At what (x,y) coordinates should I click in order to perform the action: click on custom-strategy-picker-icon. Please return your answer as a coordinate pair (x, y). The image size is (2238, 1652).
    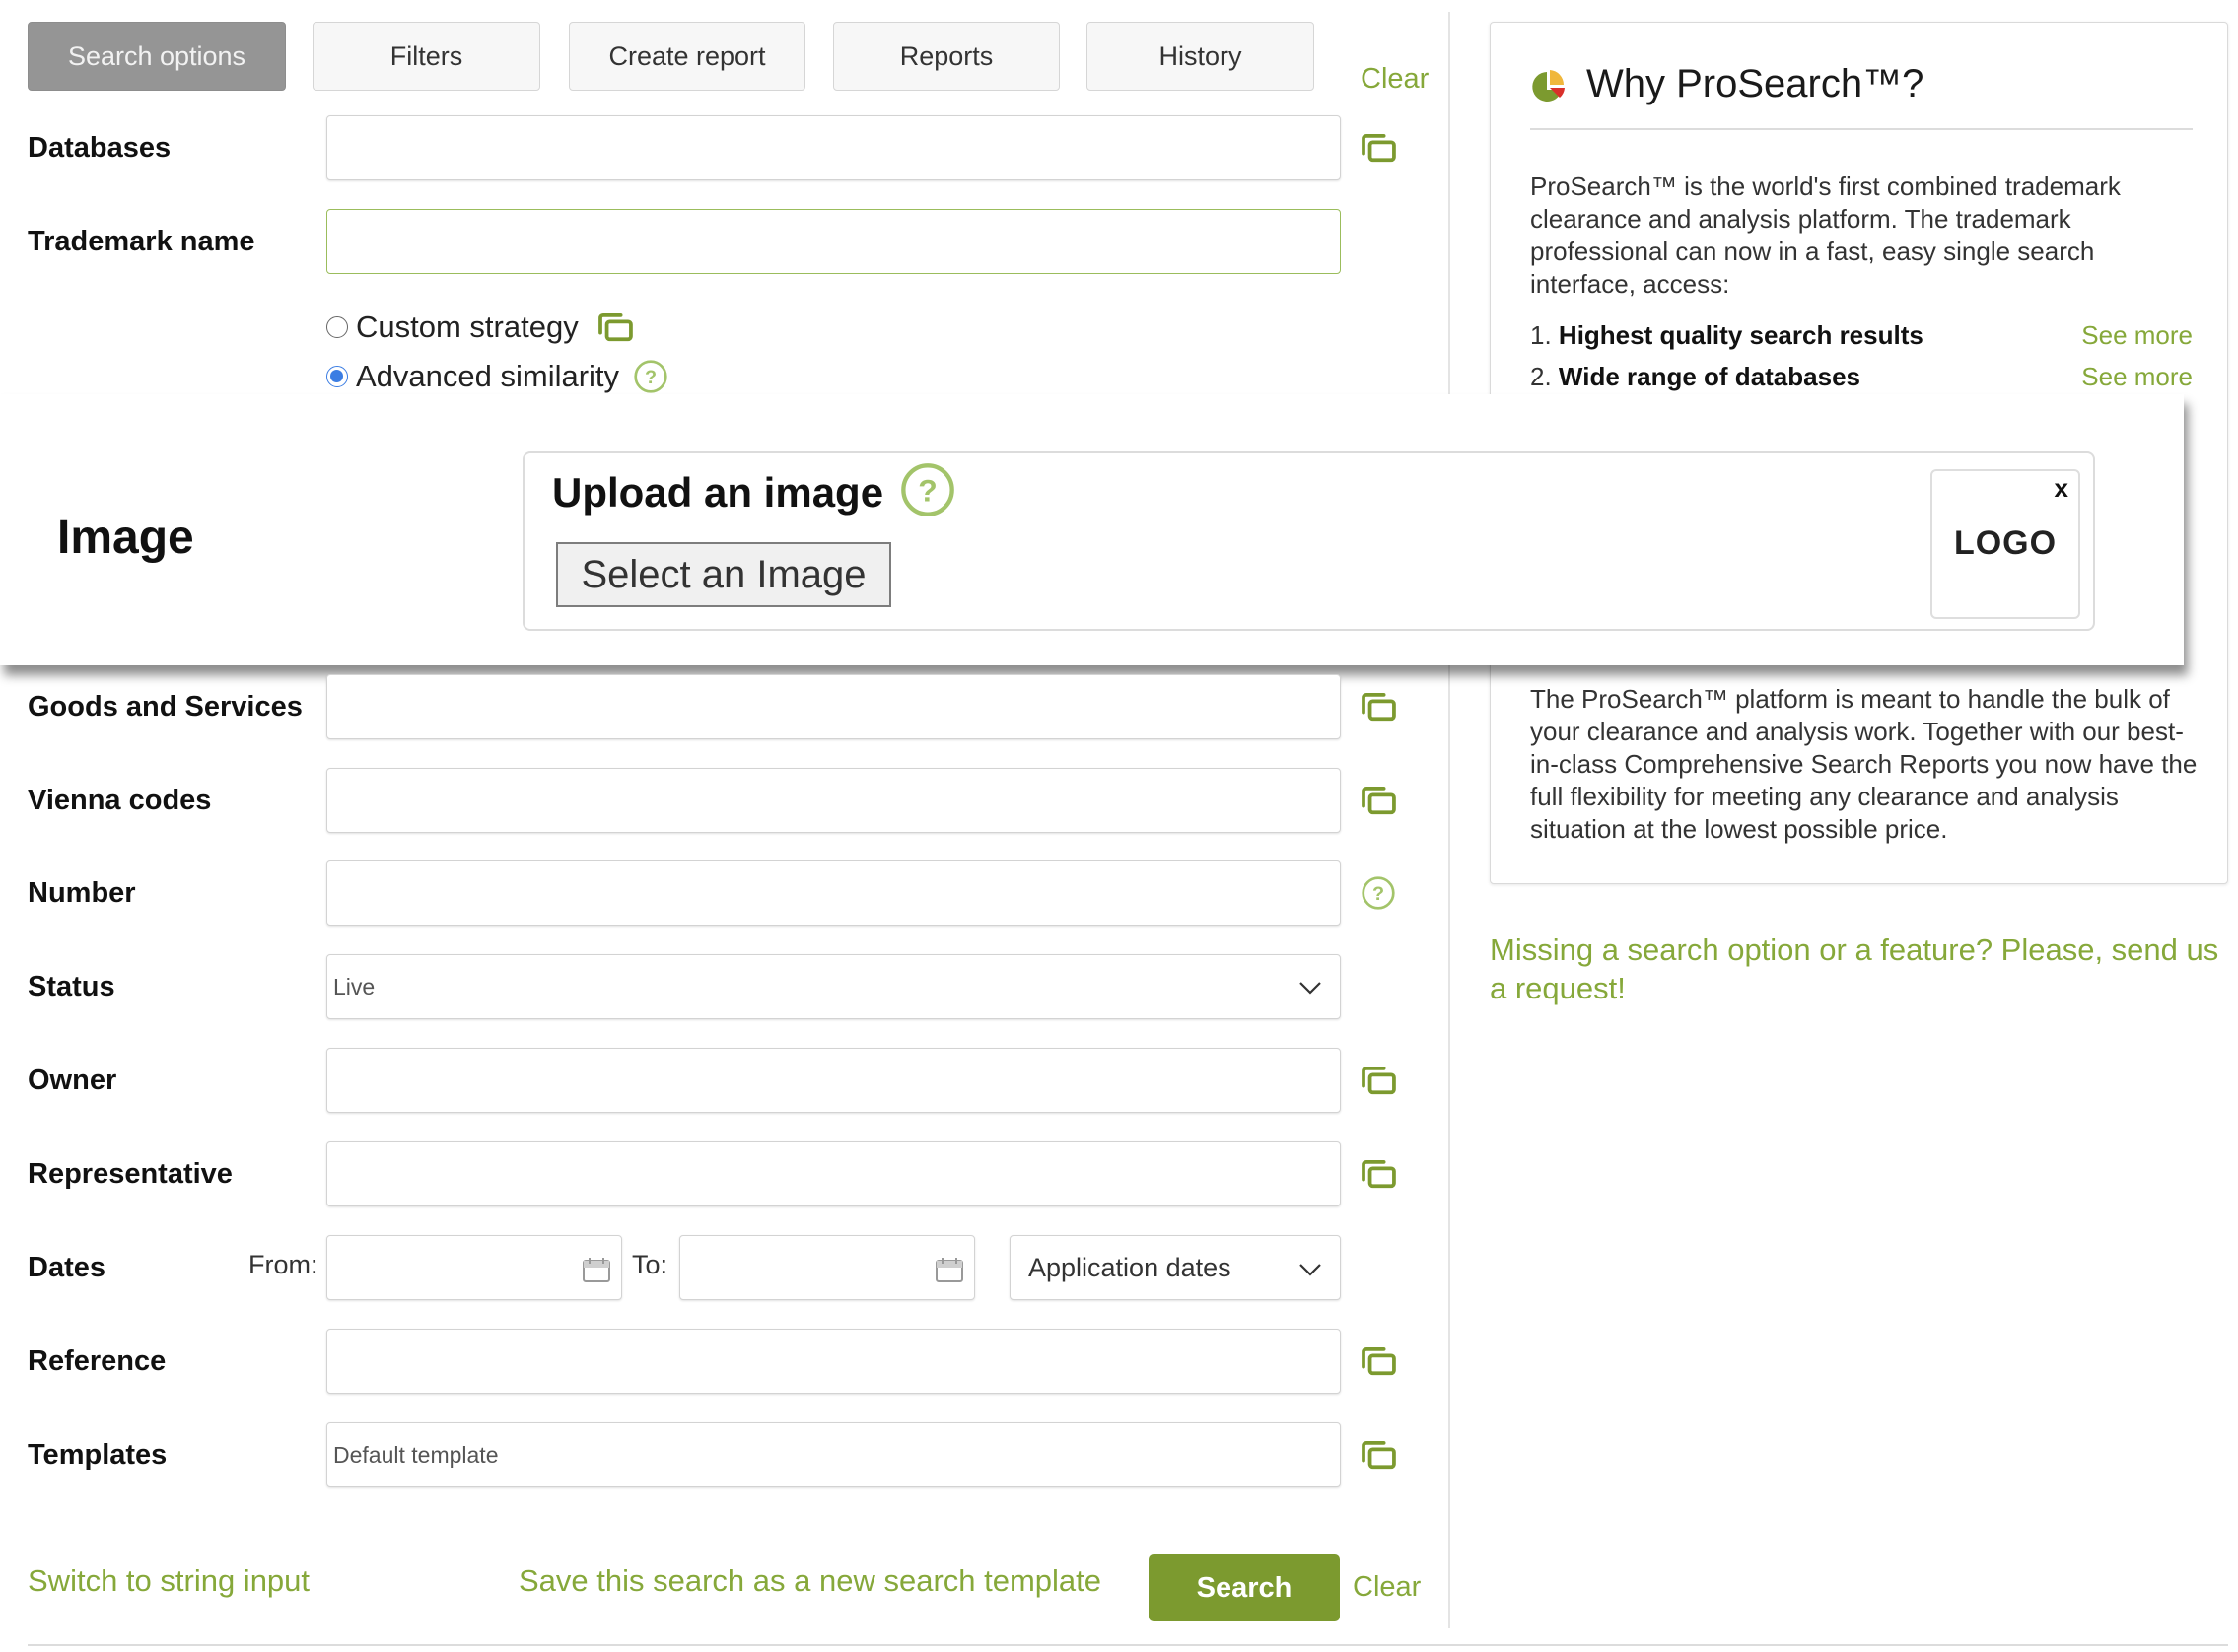
    Looking at the image, I should click on (615, 327).